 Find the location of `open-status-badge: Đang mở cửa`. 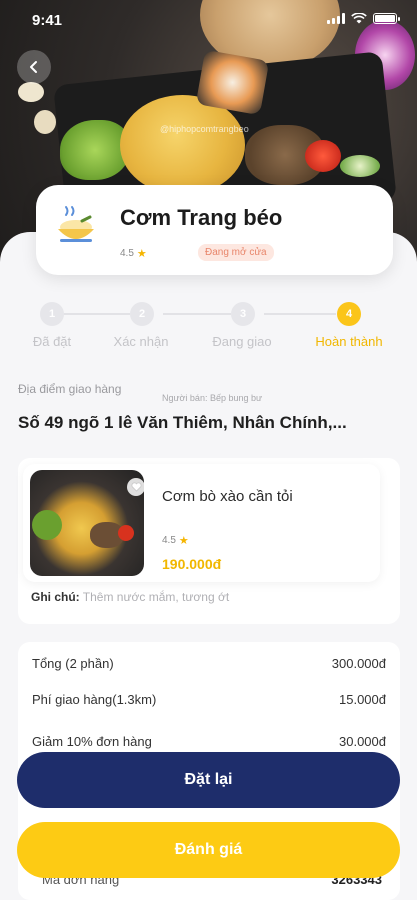

open-status-badge: Đang mở cửa is located at coordinates (236, 252).